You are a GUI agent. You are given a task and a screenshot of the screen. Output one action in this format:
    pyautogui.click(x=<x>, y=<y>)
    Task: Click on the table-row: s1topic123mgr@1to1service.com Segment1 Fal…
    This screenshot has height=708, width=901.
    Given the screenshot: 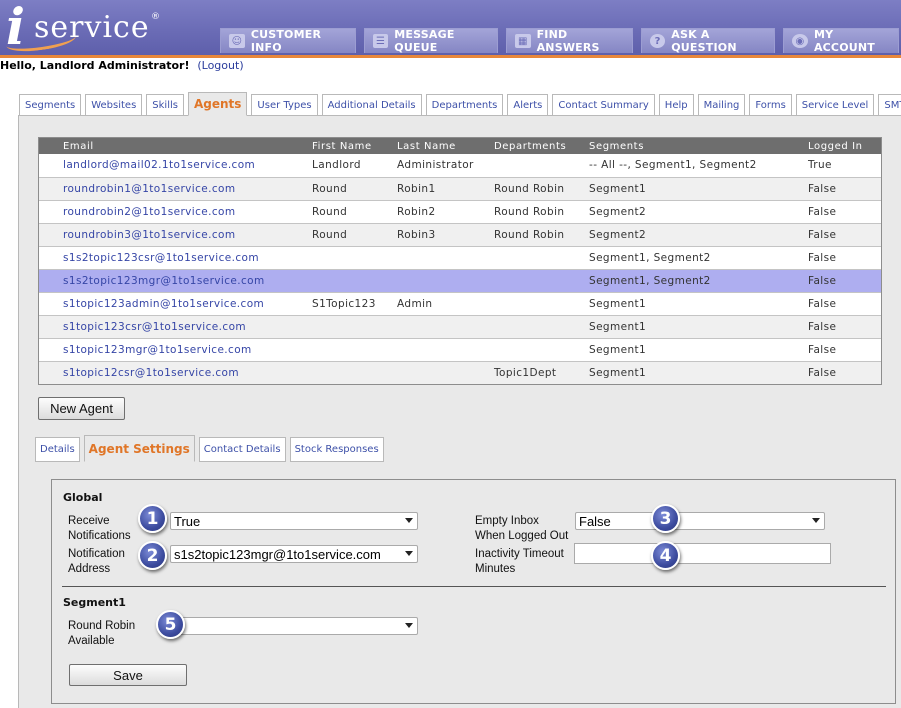 What is the action you would take?
    pyautogui.click(x=460, y=350)
    